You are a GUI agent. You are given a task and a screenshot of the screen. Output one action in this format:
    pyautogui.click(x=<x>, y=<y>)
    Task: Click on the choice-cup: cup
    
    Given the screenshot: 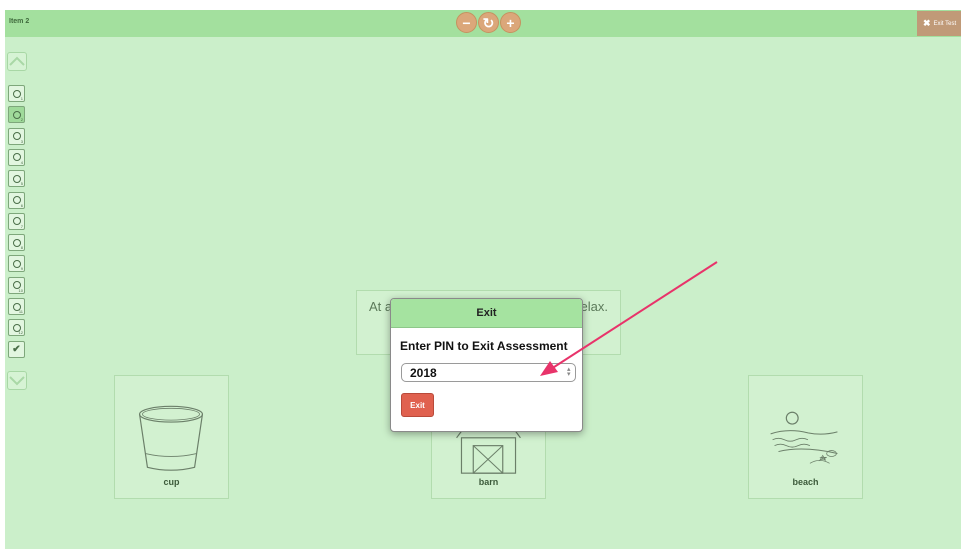 What is the action you would take?
    pyautogui.click(x=171, y=437)
    